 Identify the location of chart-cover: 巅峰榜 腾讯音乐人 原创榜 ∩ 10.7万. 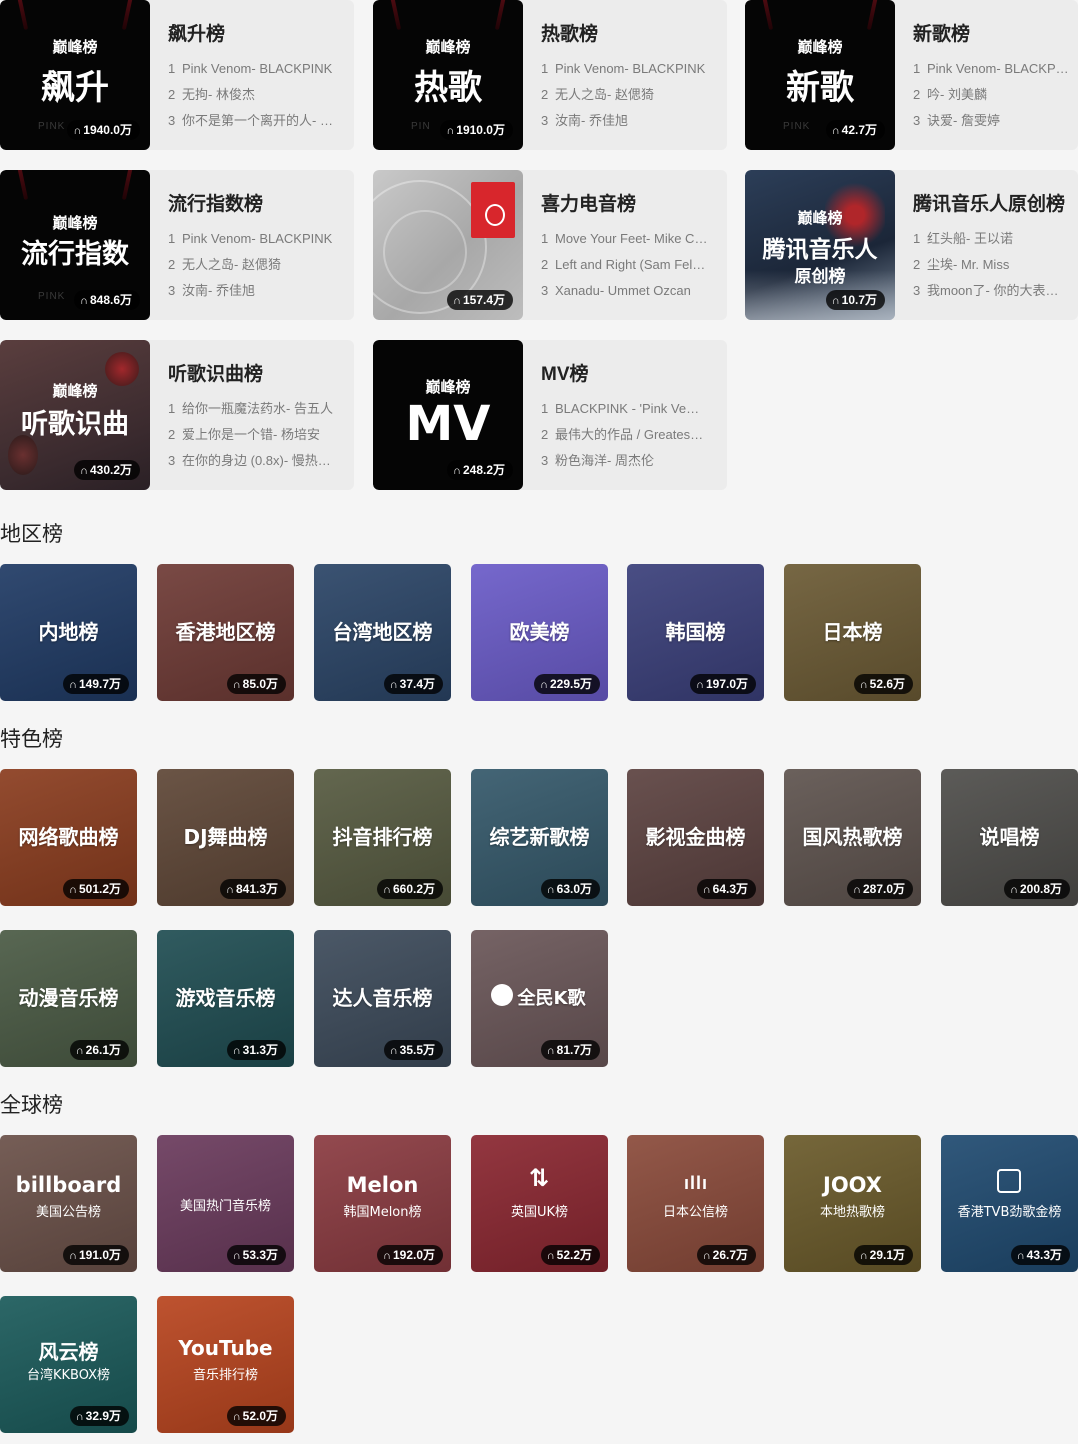
(820, 245).